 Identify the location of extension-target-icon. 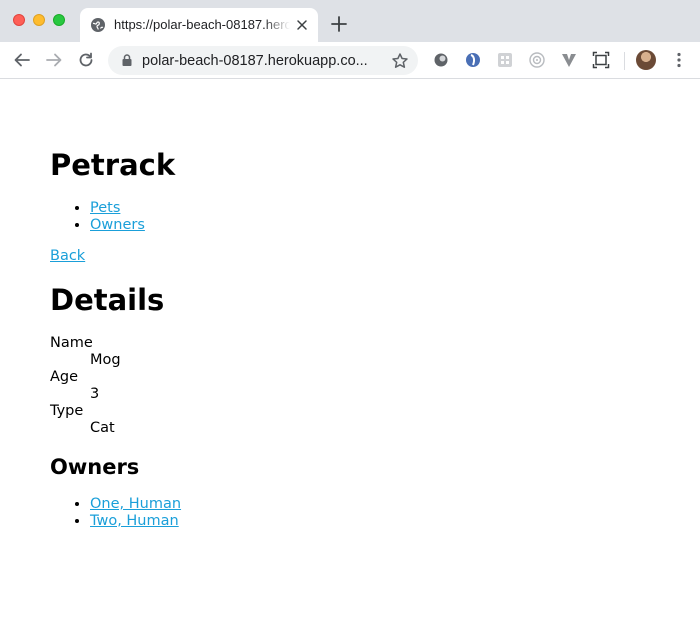
(537, 60).